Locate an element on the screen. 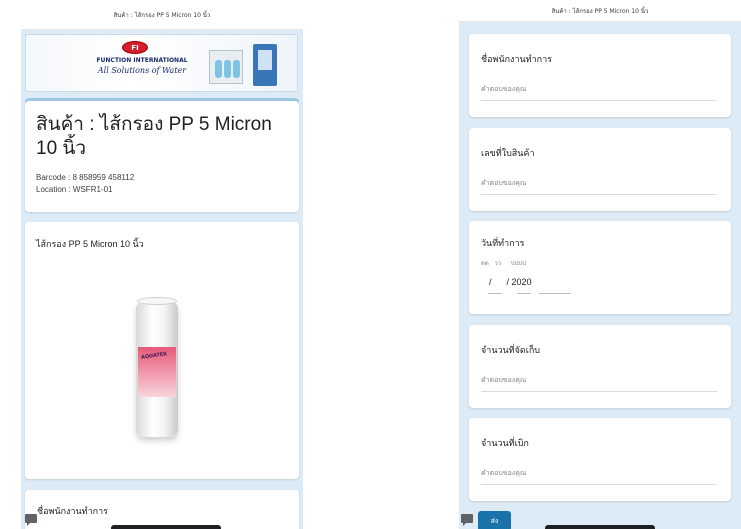 The image size is (741, 529). withdrawn-quantity-input: คำตอบของคุณ is located at coordinates (599, 476).